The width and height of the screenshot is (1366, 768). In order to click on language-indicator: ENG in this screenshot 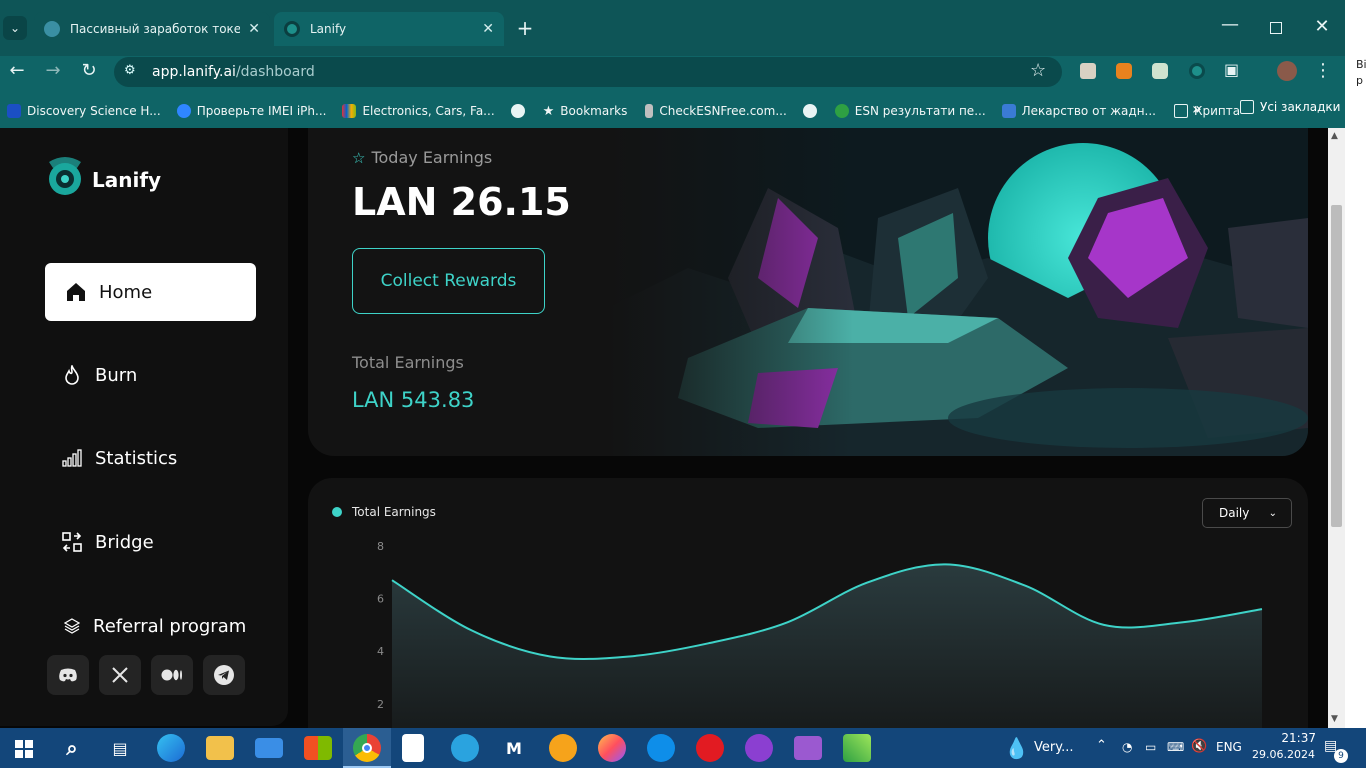, I will do `click(1229, 747)`.